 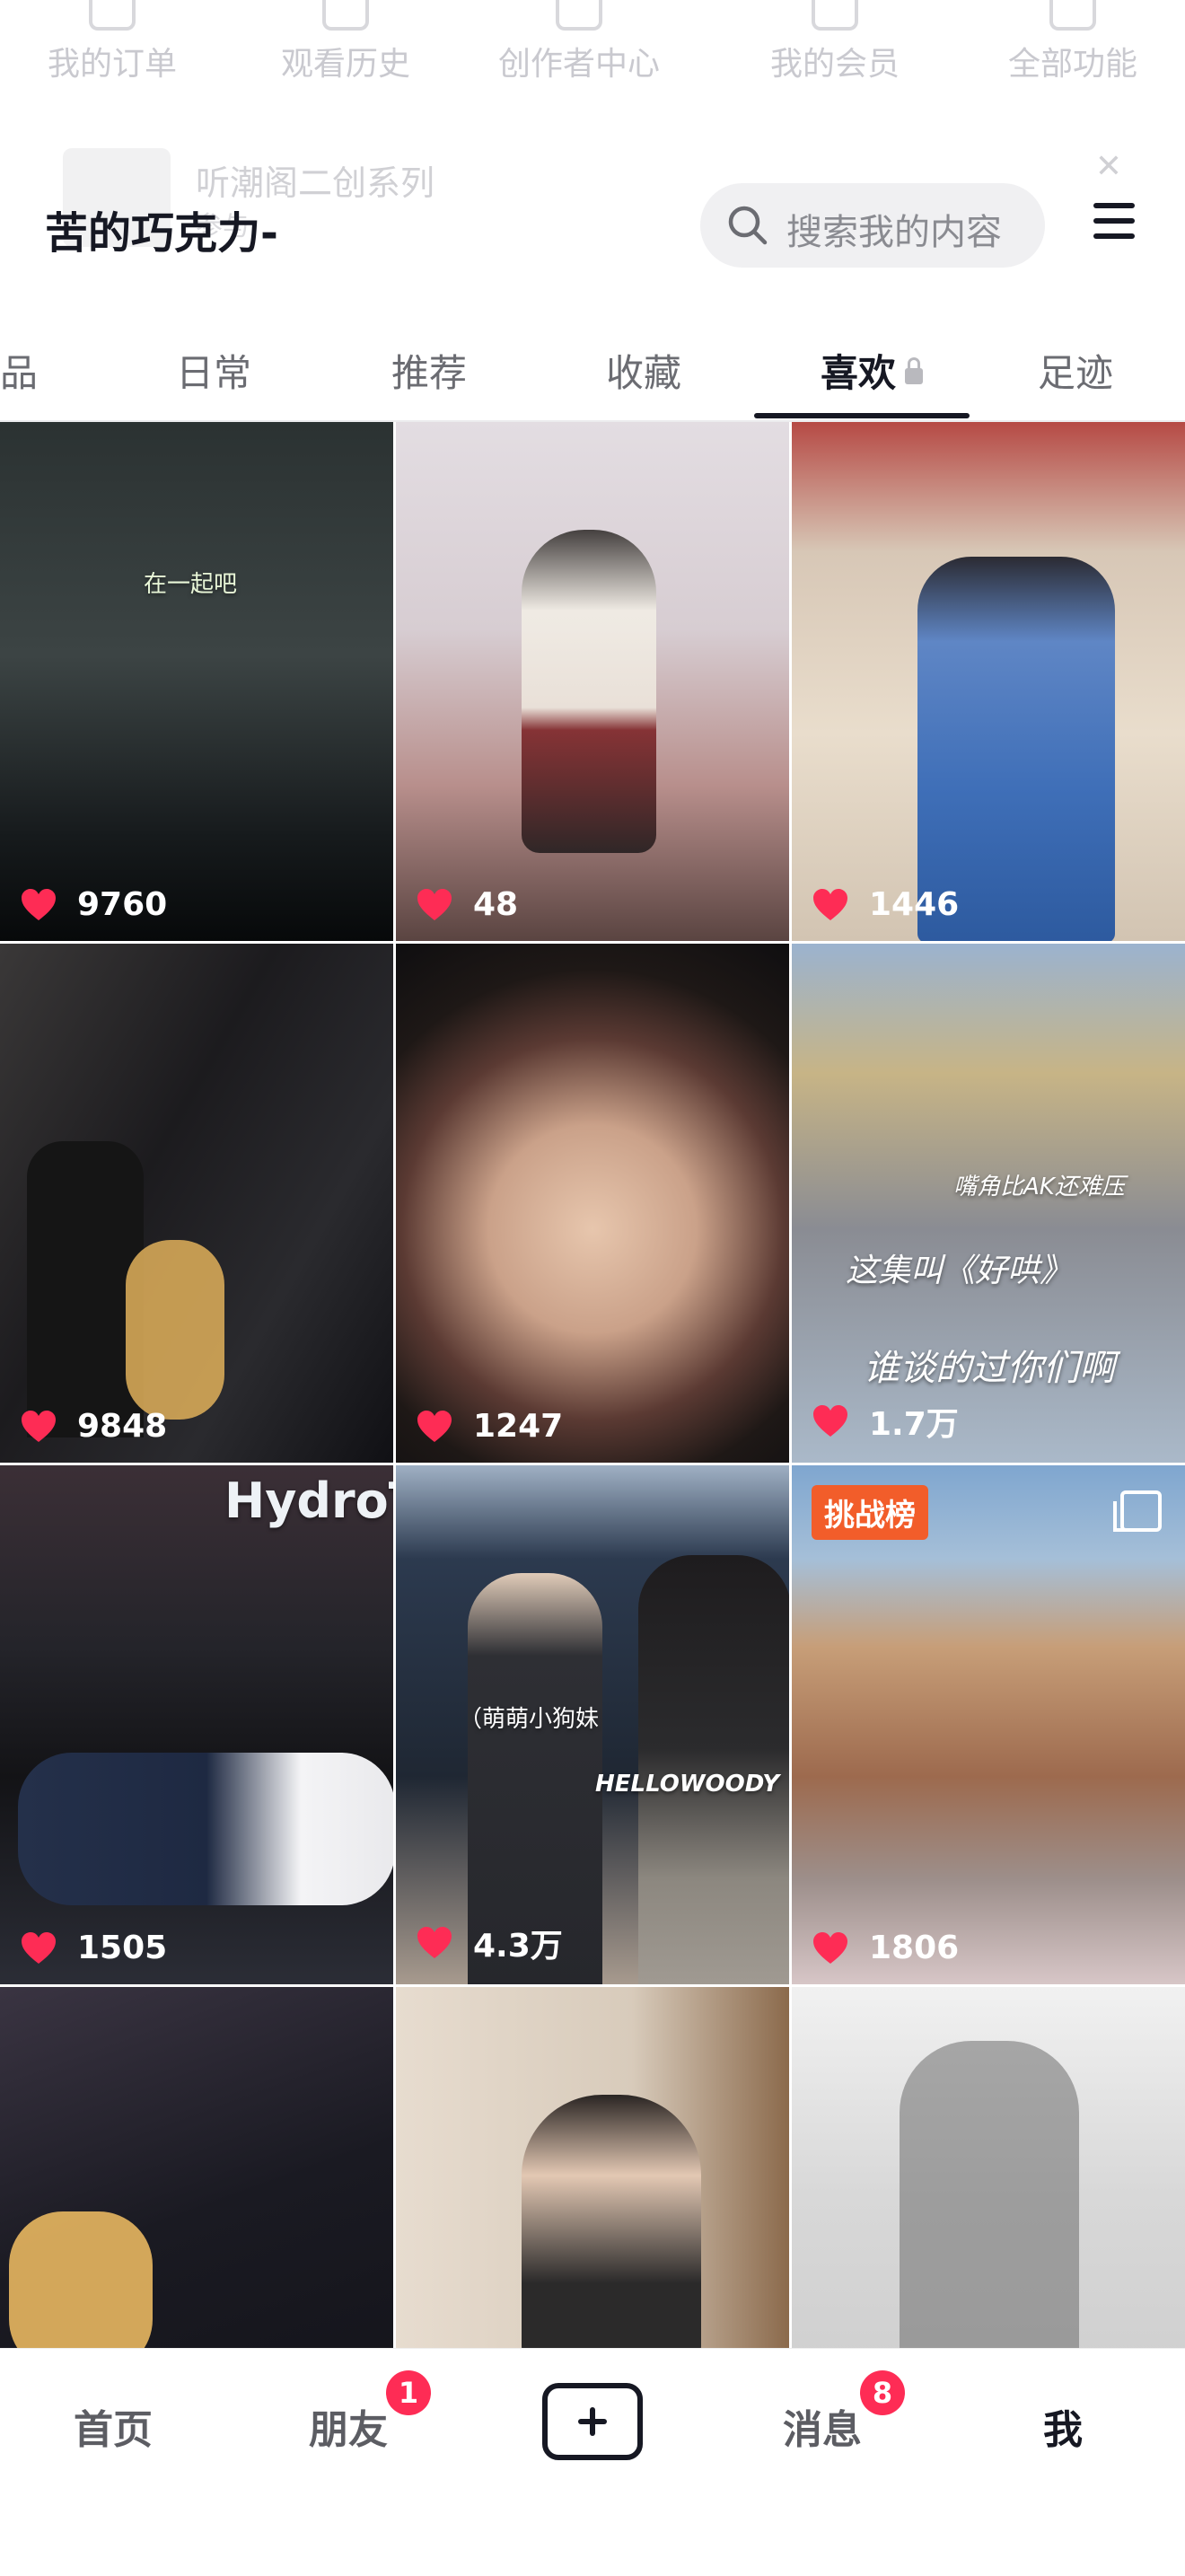 I want to click on challenge-badge: 挑战榜, so click(x=870, y=1512).